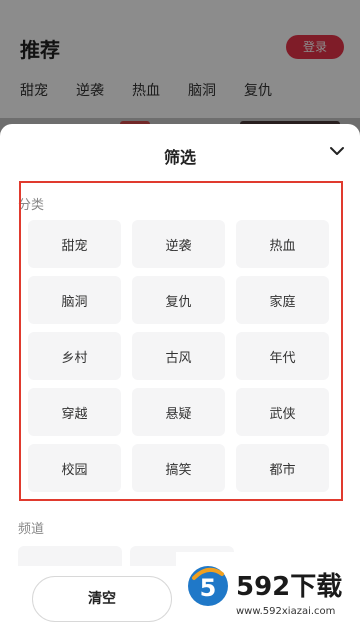  I want to click on category-chip: 脑洞, so click(74, 300).